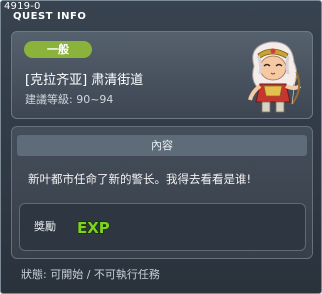 The height and width of the screenshot is (294, 322). Describe the element at coordinates (50, 16) in the screenshot. I see `window-title: QUEST INFO` at that location.